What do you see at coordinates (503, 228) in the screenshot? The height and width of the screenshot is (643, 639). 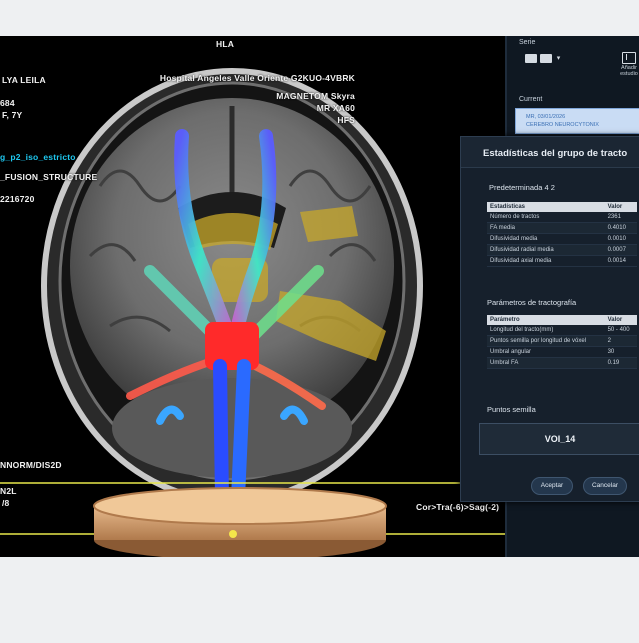 I see `stat-name: FA media` at bounding box center [503, 228].